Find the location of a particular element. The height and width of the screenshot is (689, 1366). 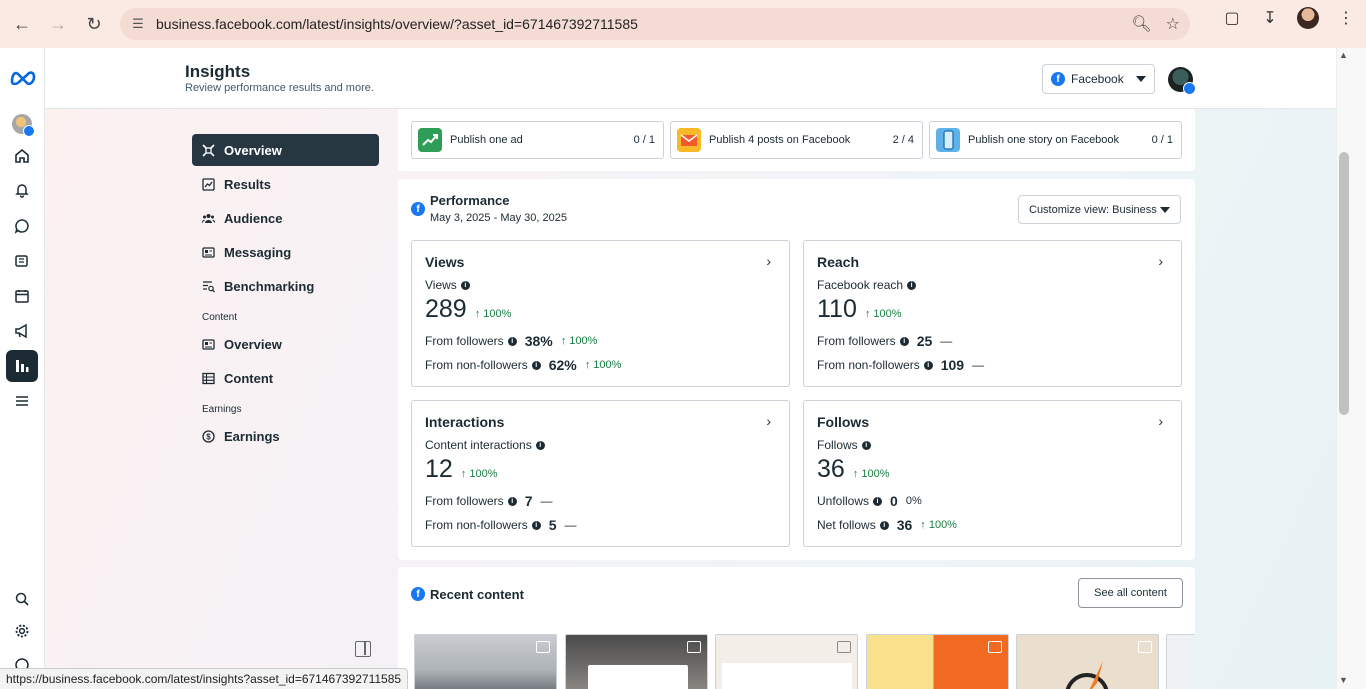

reload-icon: ↻ is located at coordinates (94, 24).